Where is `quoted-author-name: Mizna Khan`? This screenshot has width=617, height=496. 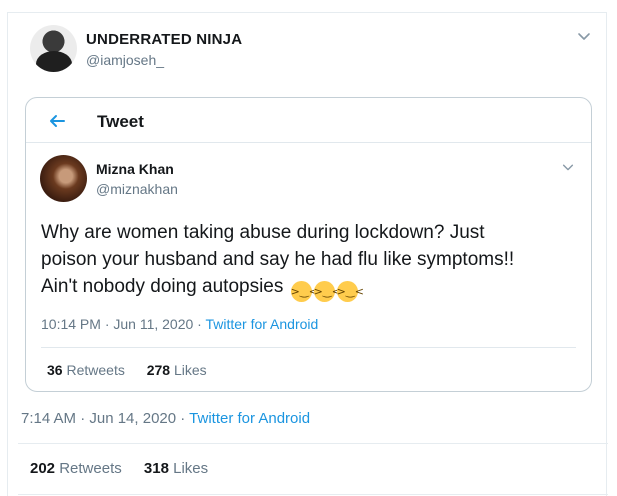 quoted-author-name: Mizna Khan is located at coordinates (135, 169).